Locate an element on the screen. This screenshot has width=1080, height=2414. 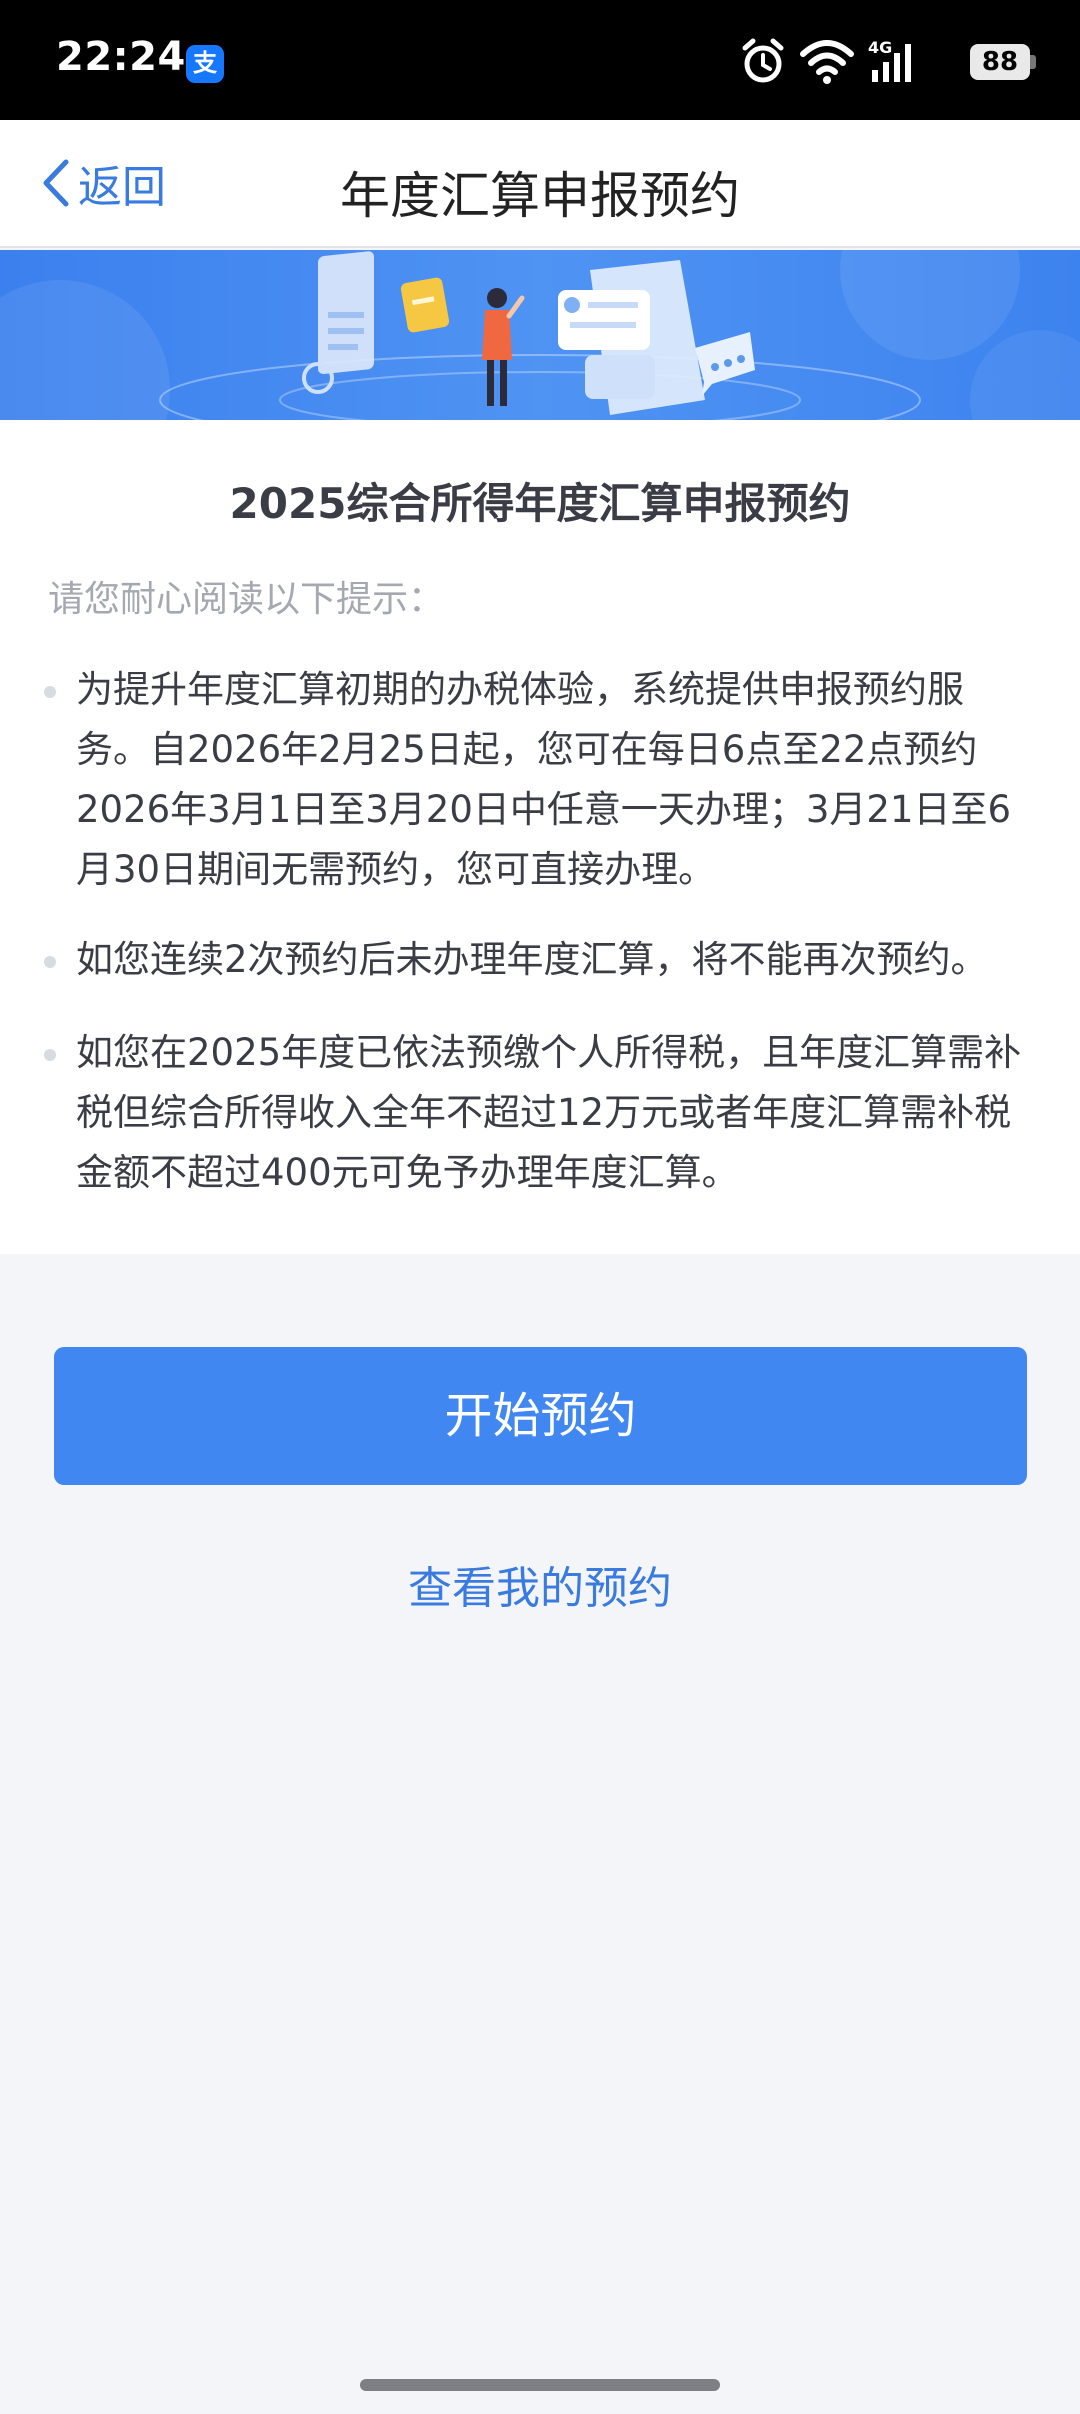
banner-graphic is located at coordinates (540, 335).